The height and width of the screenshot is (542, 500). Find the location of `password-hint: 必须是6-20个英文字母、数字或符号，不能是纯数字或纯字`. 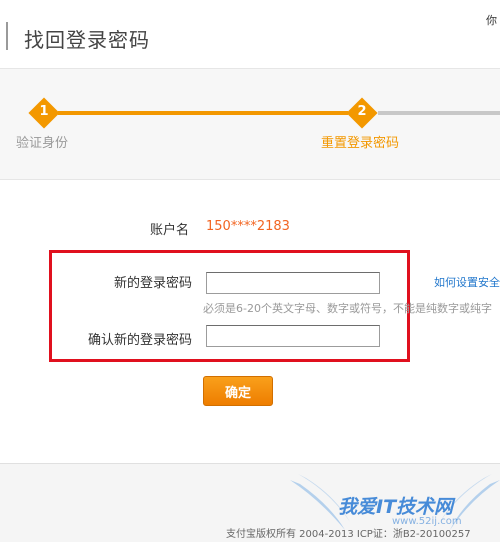

password-hint: 必须是6-20个英文字母、数字或符号，不能是纯数字或纯字 is located at coordinates (347, 308).